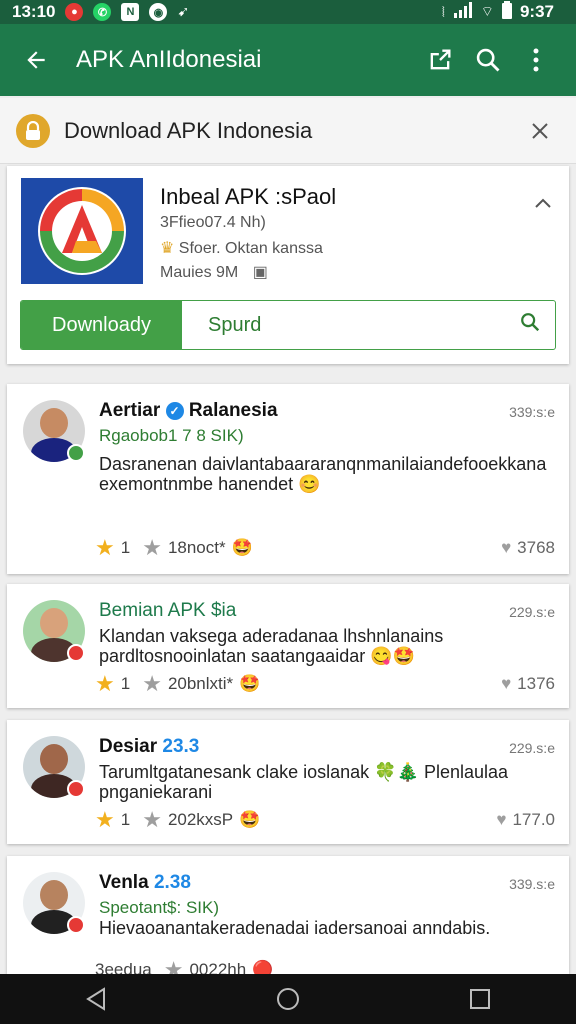 Image resolution: width=576 pixels, height=1024 pixels. Describe the element at coordinates (82, 231) in the screenshot. I see `app-logo` at that location.